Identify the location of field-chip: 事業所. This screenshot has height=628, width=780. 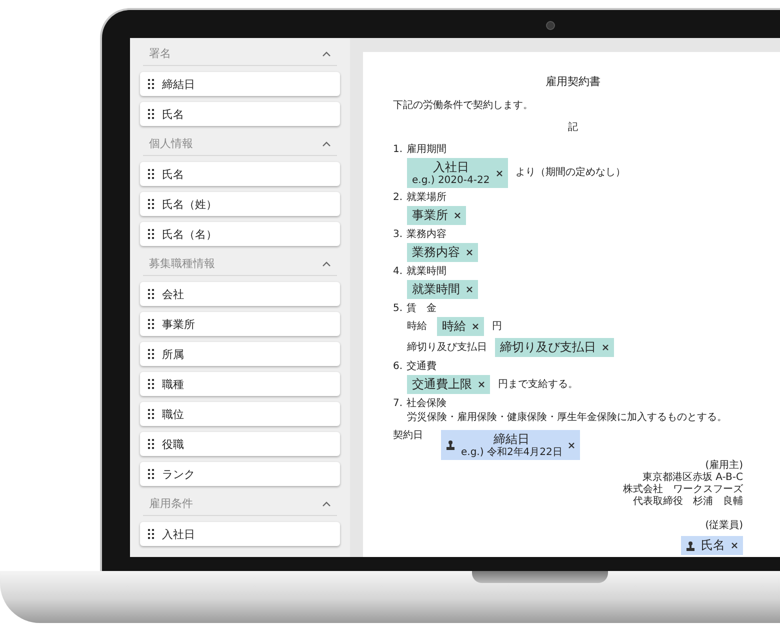
(436, 215).